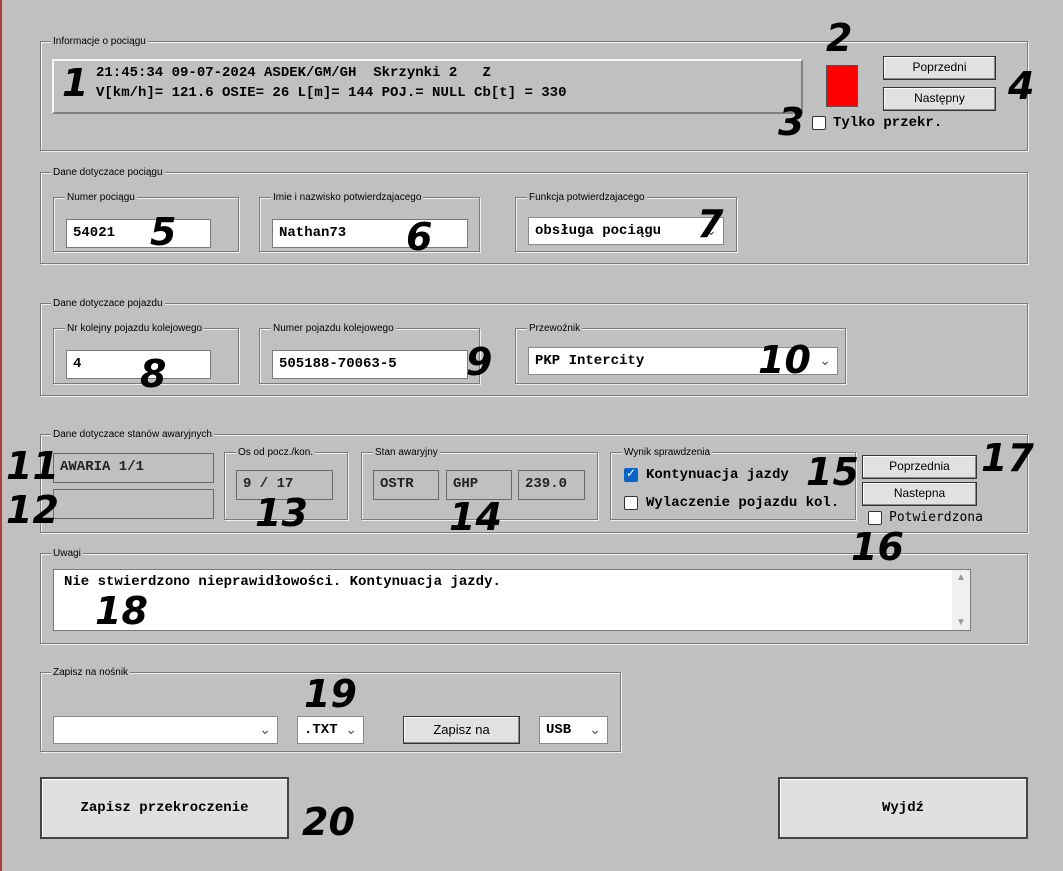 The width and height of the screenshot is (1063, 871). I want to click on vehicle-data-legend: Dane dotyczace pojazdu, so click(108, 304).